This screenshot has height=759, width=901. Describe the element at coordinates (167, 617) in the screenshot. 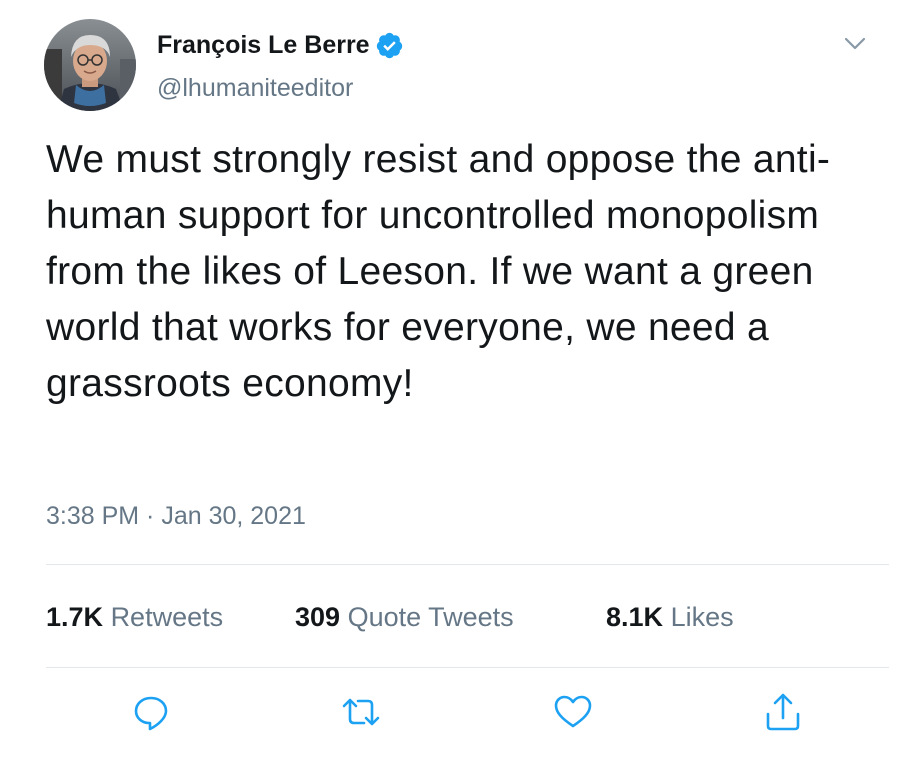

I see `retweets-label: Retweets` at that location.